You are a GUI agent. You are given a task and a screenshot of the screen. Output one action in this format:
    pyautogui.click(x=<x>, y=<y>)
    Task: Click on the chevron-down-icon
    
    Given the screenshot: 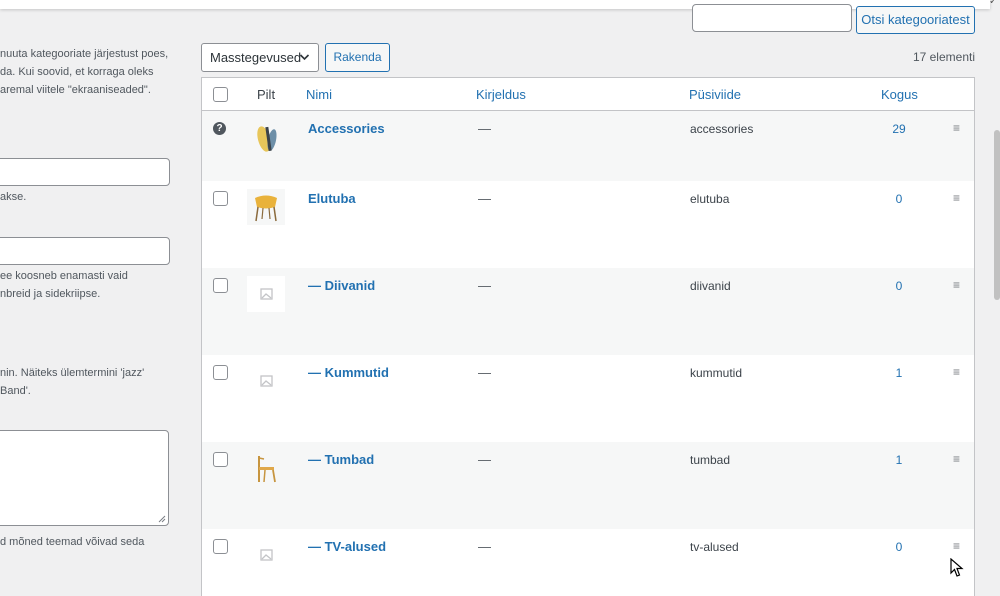 What is the action you would take?
    pyautogui.click(x=304, y=57)
    